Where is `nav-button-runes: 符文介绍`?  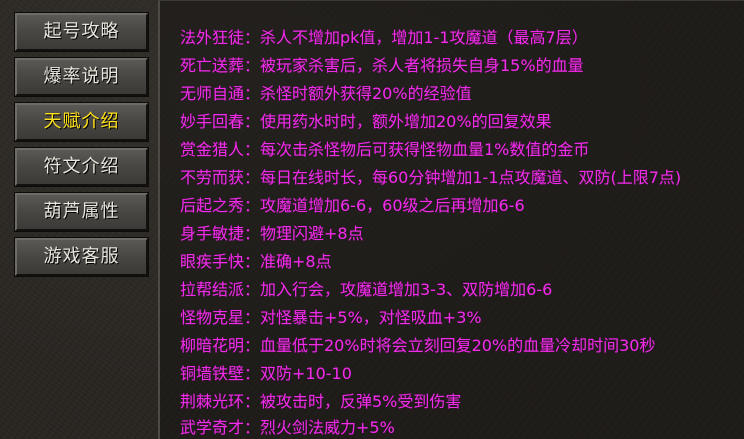
nav-button-runes: 符文介绍 is located at coordinates (81, 167).